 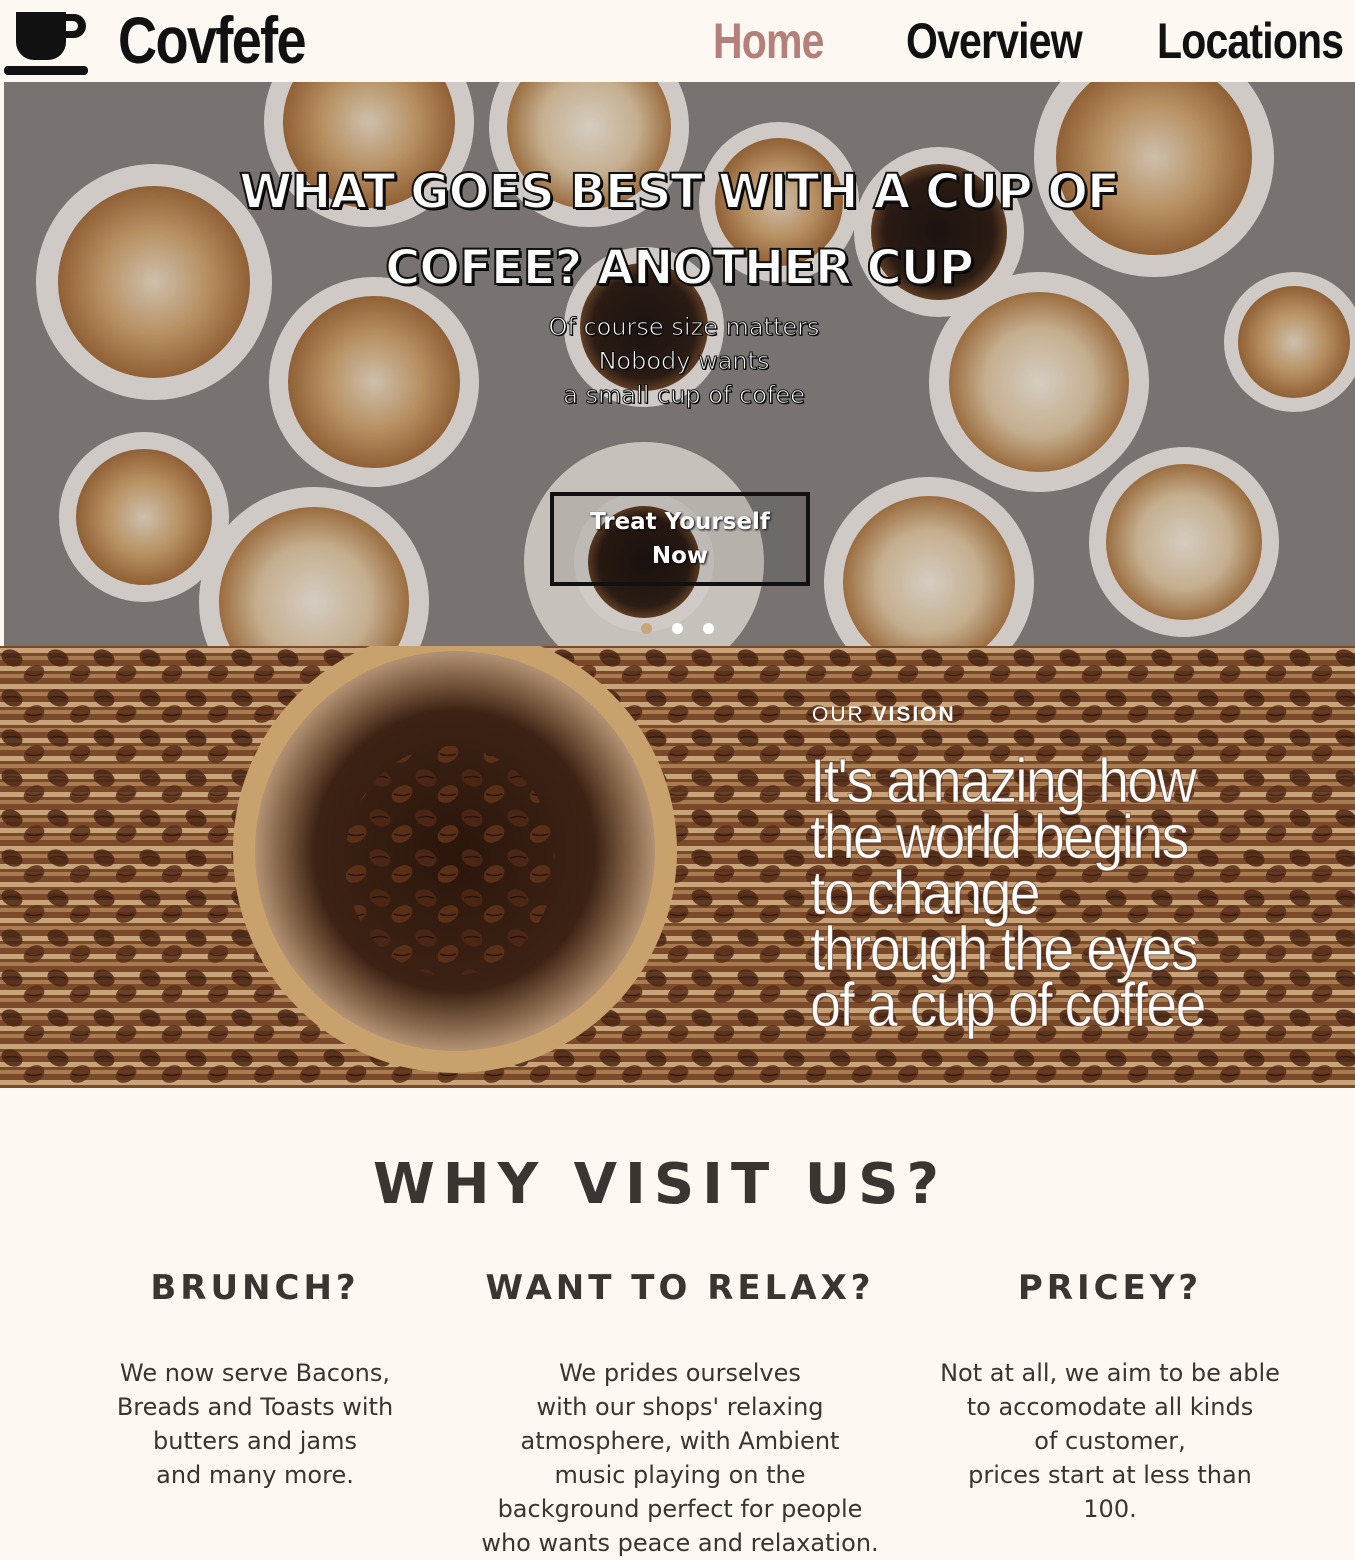 What do you see at coordinates (1008, 1005) in the screenshot?
I see `vision-quote-line: of a cup of coffee` at bounding box center [1008, 1005].